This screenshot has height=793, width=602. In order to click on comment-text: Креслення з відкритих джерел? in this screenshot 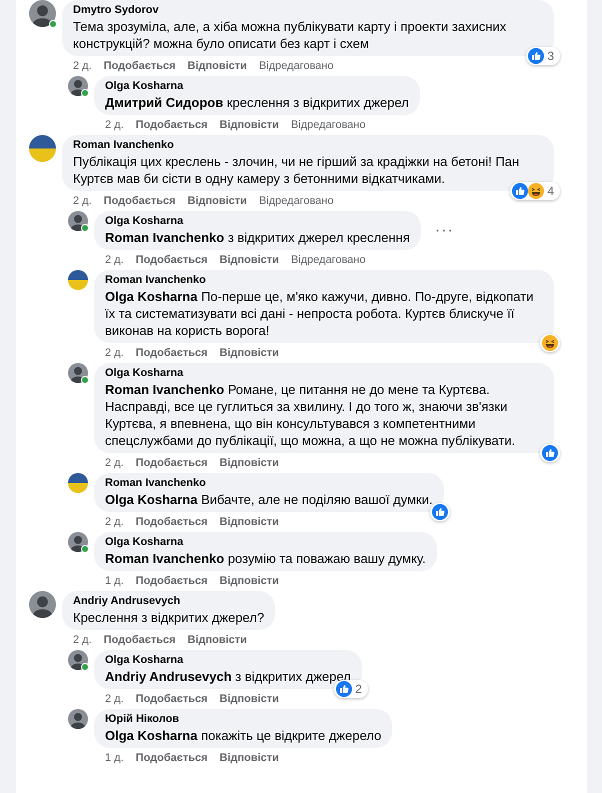, I will do `click(168, 617)`.